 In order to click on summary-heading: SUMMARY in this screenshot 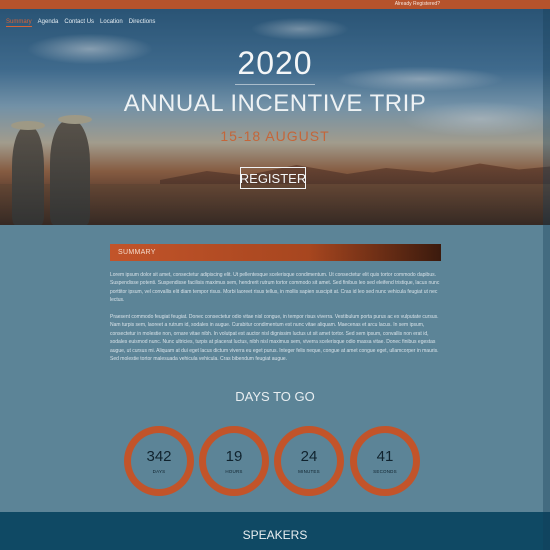, I will do `click(137, 252)`.